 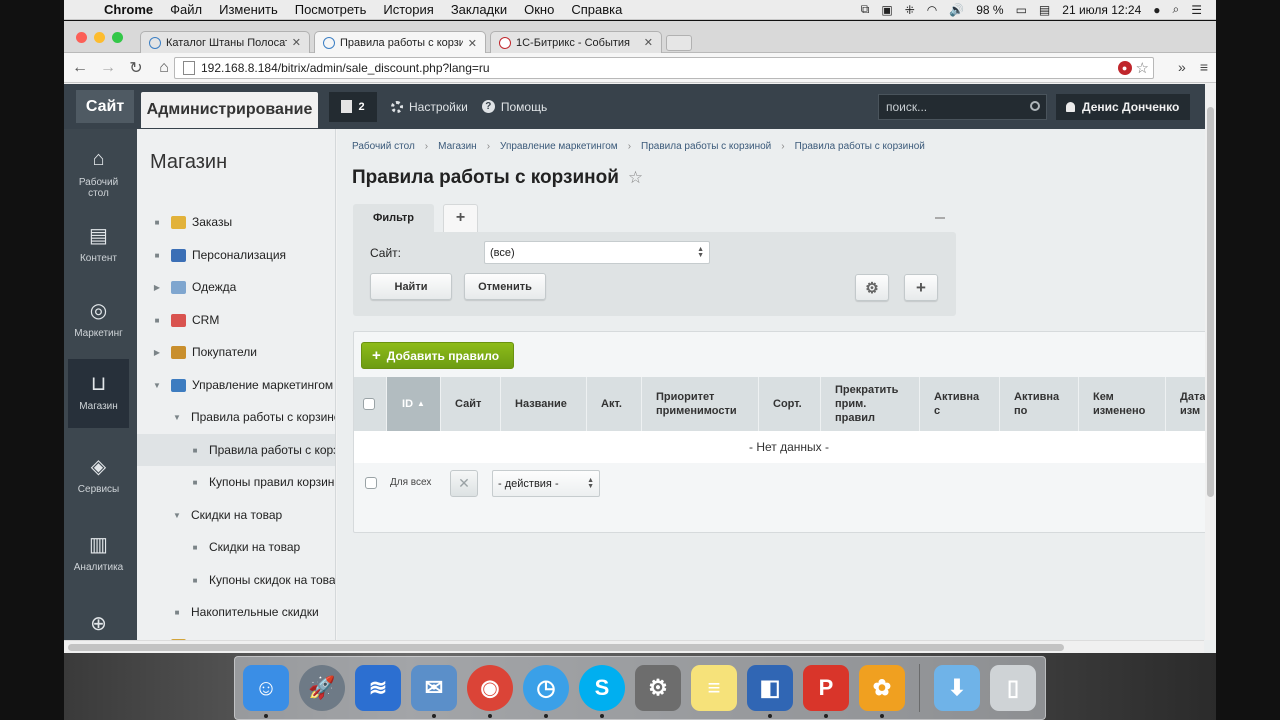 I want to click on minimize-window-button, so click(x=99, y=37).